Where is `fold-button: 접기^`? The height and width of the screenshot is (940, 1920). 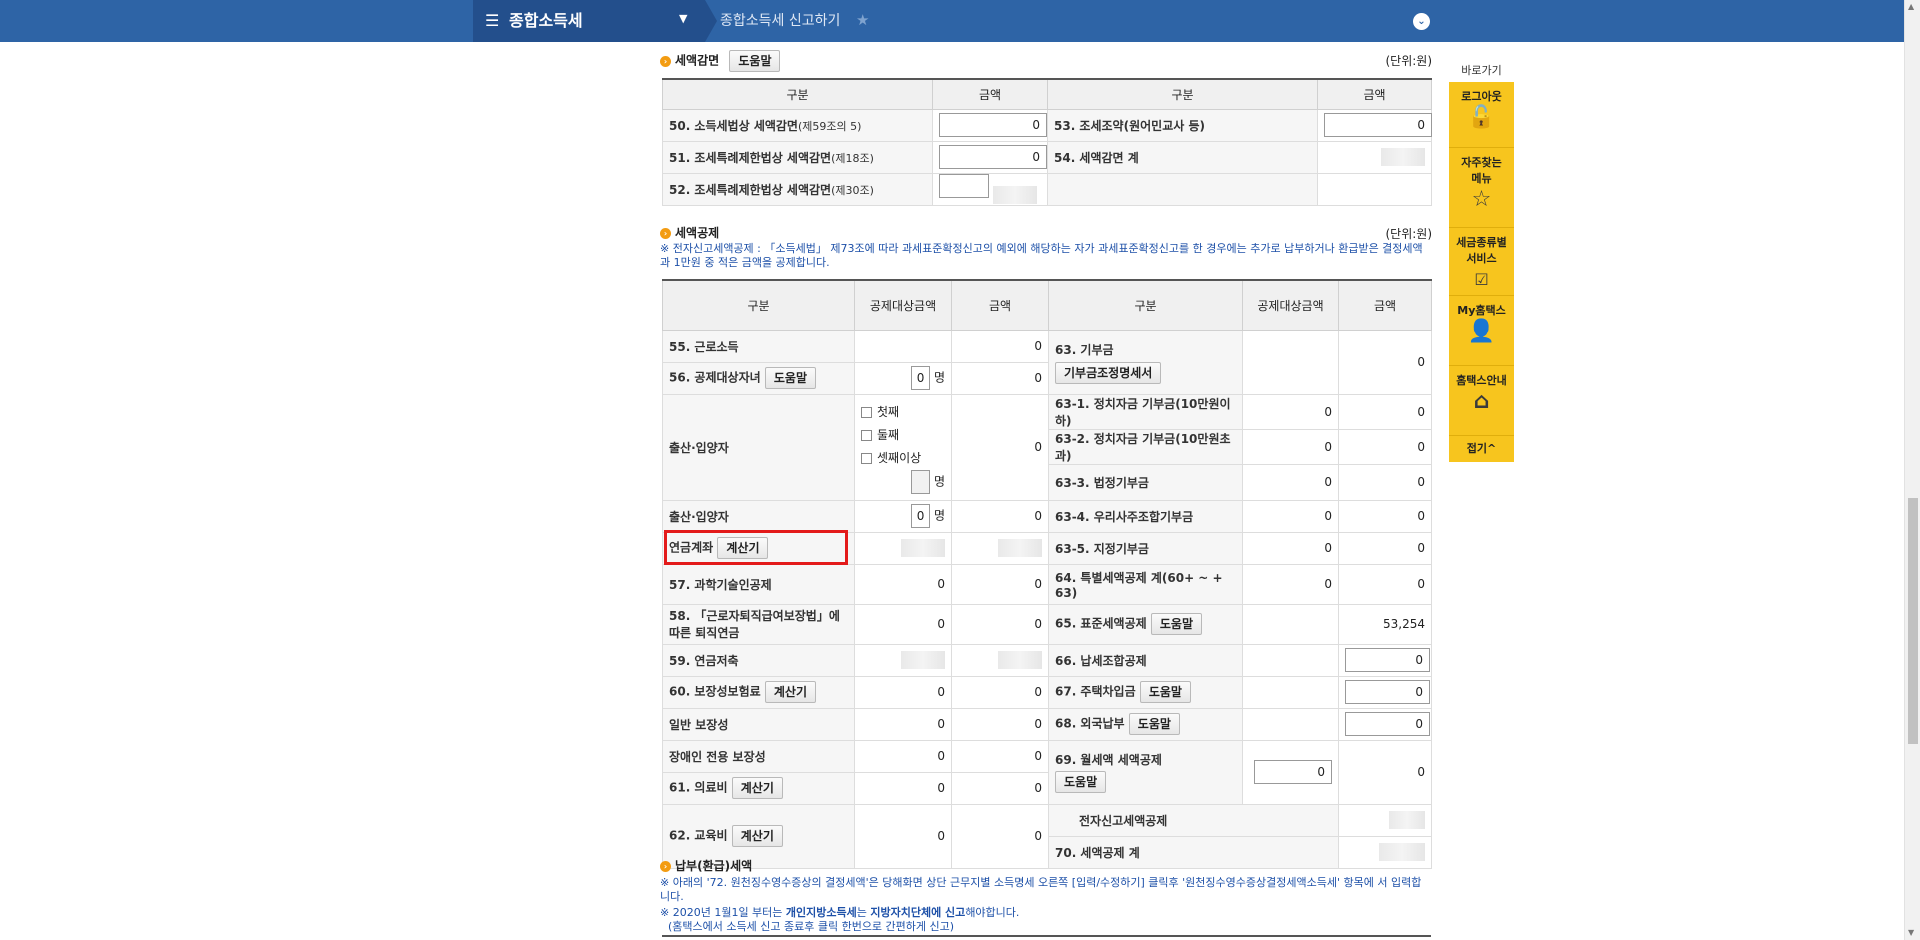
fold-button: 접기^ is located at coordinates (1481, 449).